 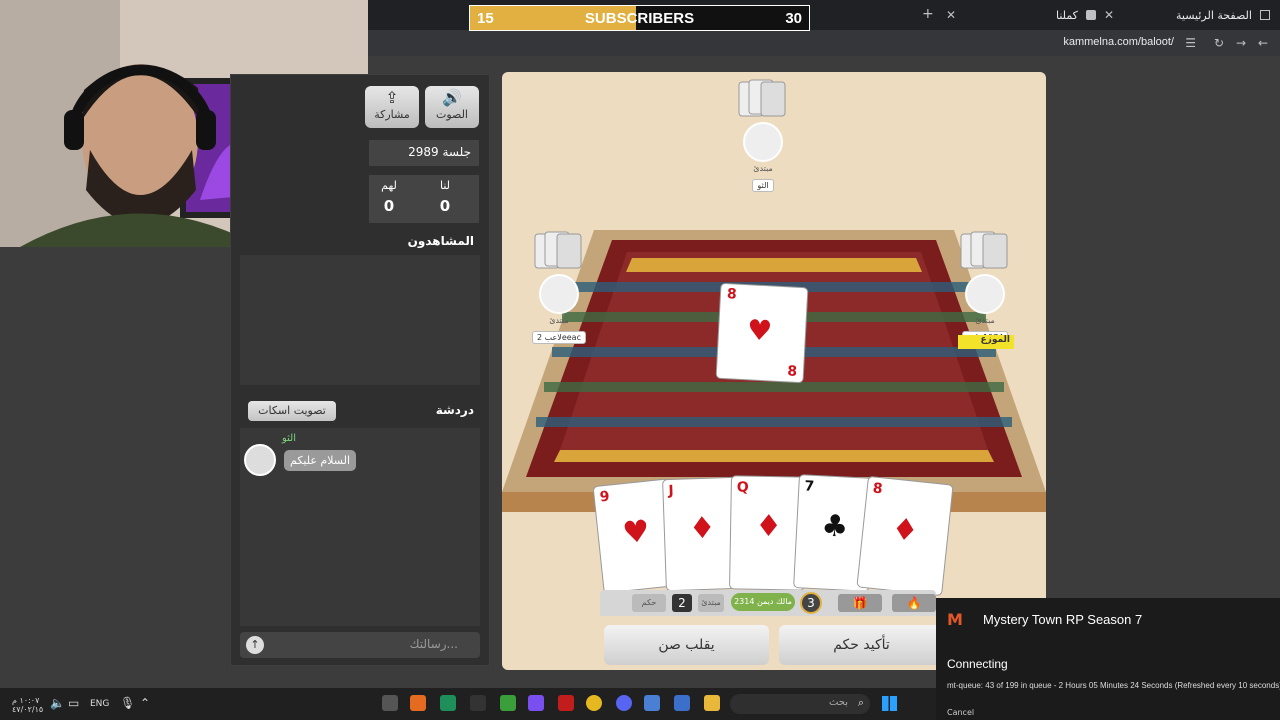 I want to click on player-left: مبتدئ لاعب 2eeac, so click(x=559, y=287).